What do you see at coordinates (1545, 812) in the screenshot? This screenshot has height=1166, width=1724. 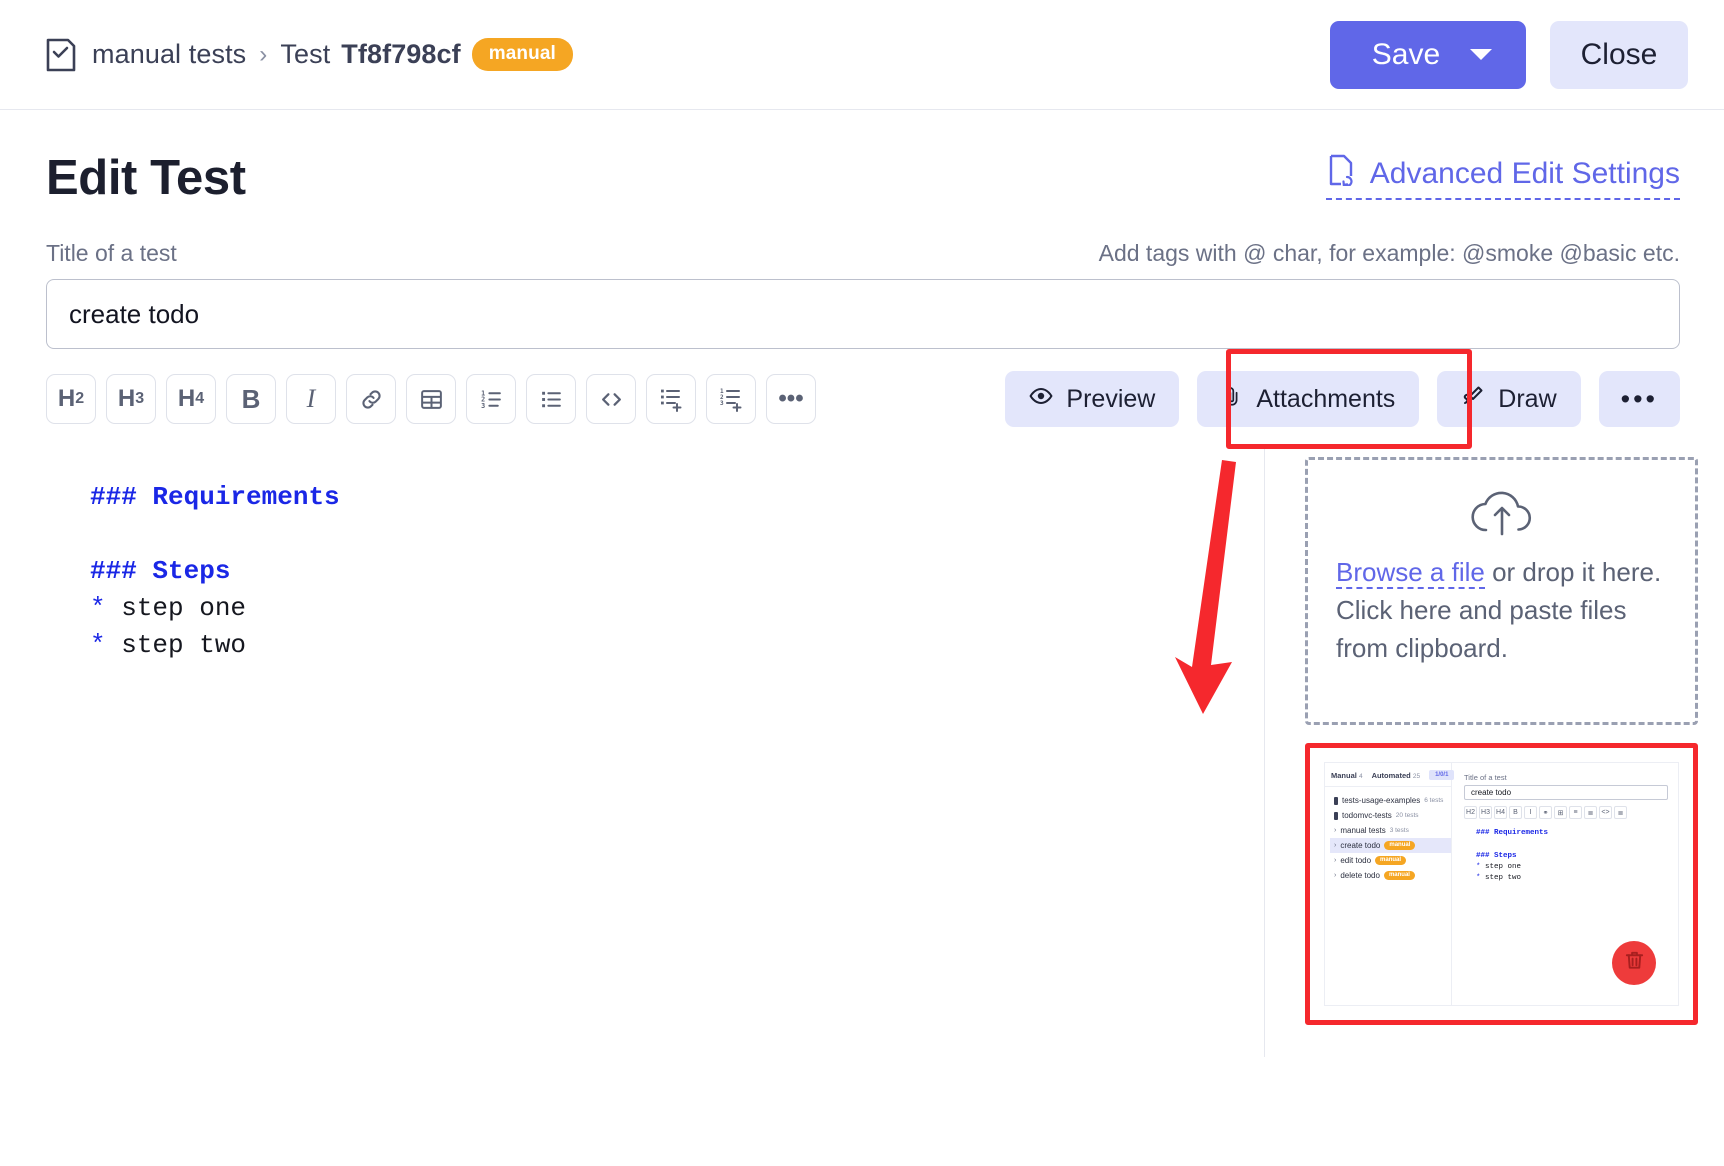 I see `thumbnail-tool: ⚭` at bounding box center [1545, 812].